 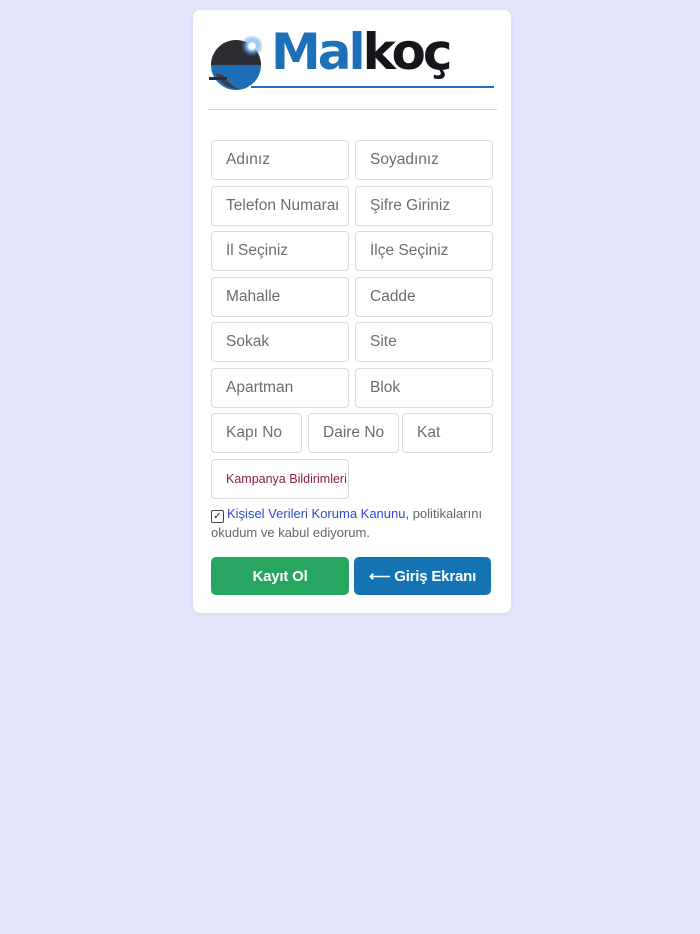 What do you see at coordinates (280, 297) in the screenshot?
I see `neighborhood-input` at bounding box center [280, 297].